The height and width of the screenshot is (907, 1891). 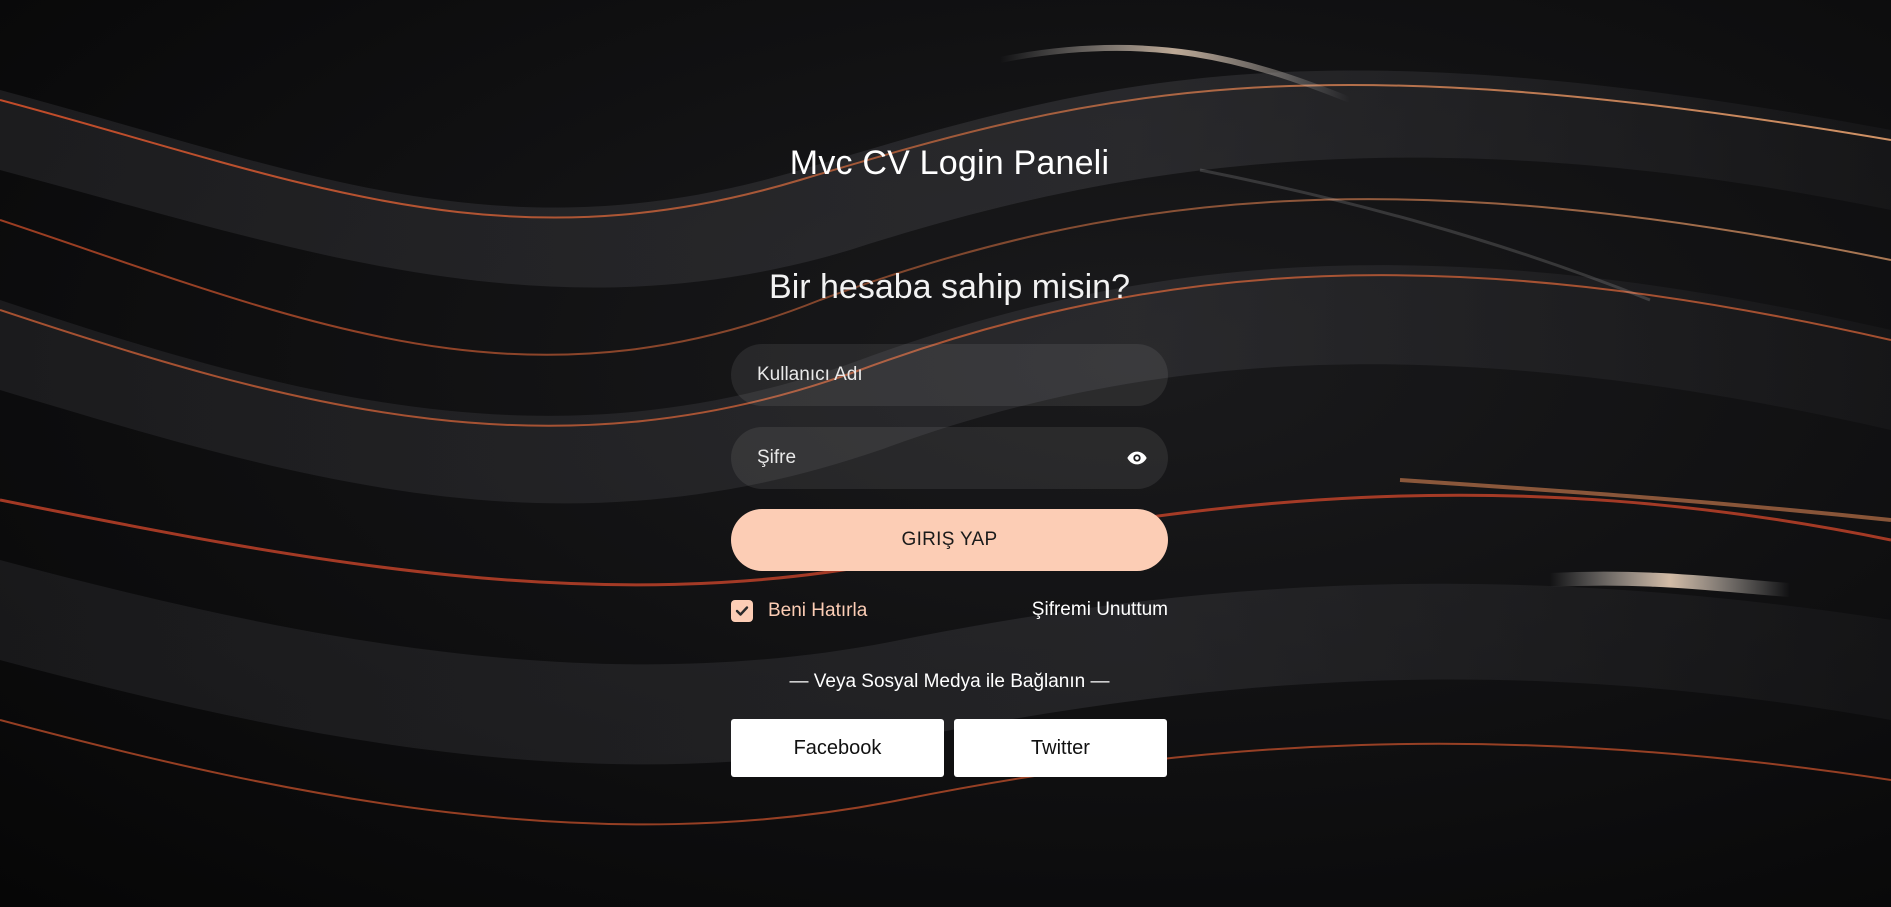 I want to click on social-divider-text: — Veya Sosyal Medya ile Bağlanın —, so click(x=949, y=681).